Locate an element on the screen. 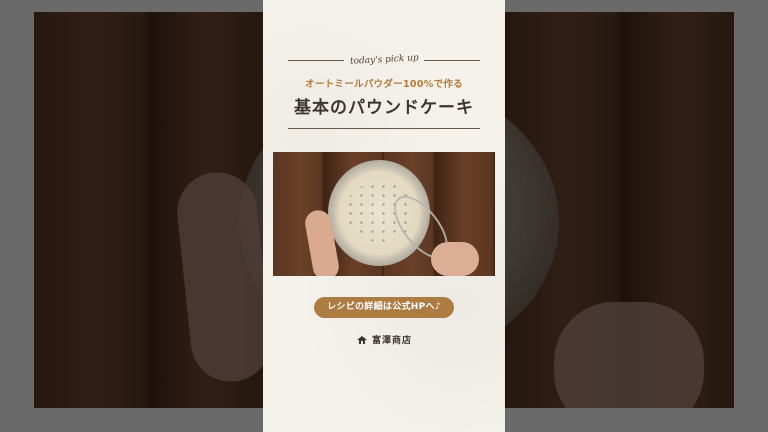  recipe-photo is located at coordinates (384, 214).